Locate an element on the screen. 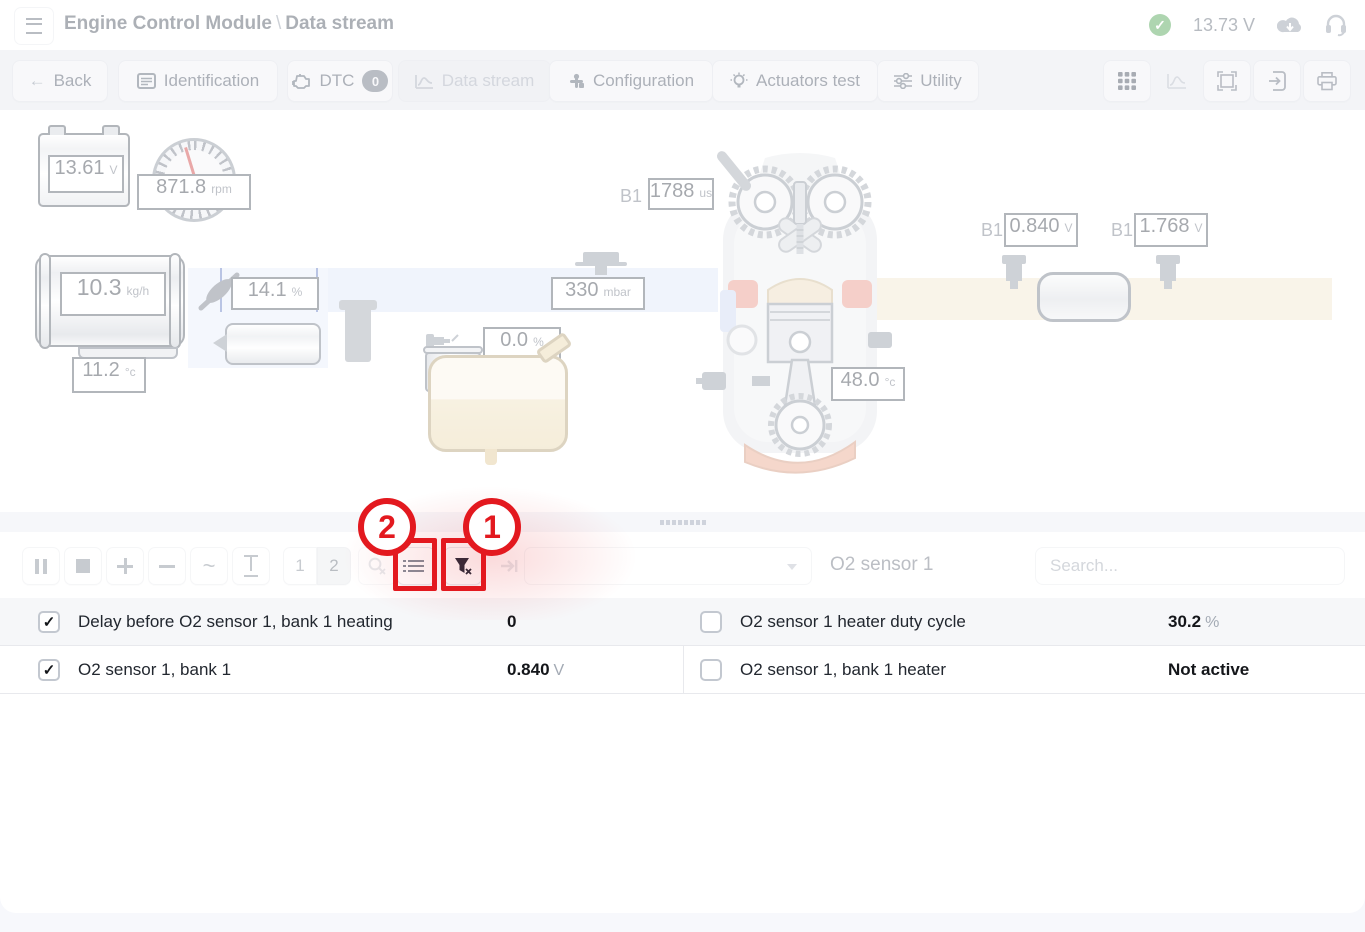 Image resolution: width=1365 pixels, height=932 pixels. columns-2-button: 2 is located at coordinates (334, 566).